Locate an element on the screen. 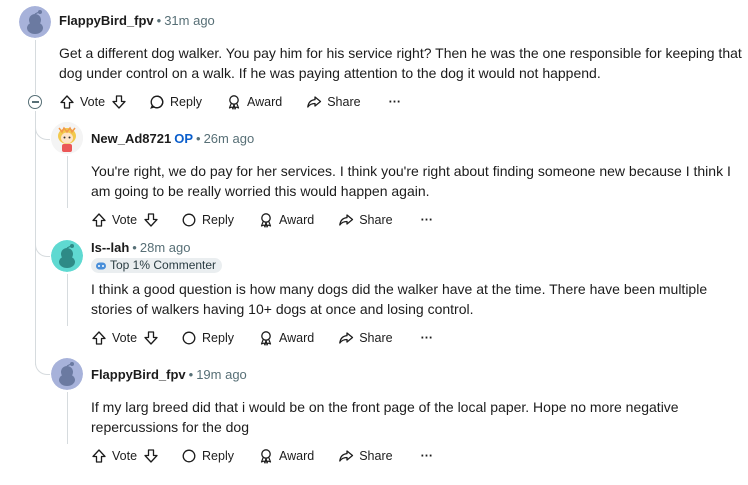 This screenshot has height=485, width=748. commenter-badge-icon is located at coordinates (101, 265).